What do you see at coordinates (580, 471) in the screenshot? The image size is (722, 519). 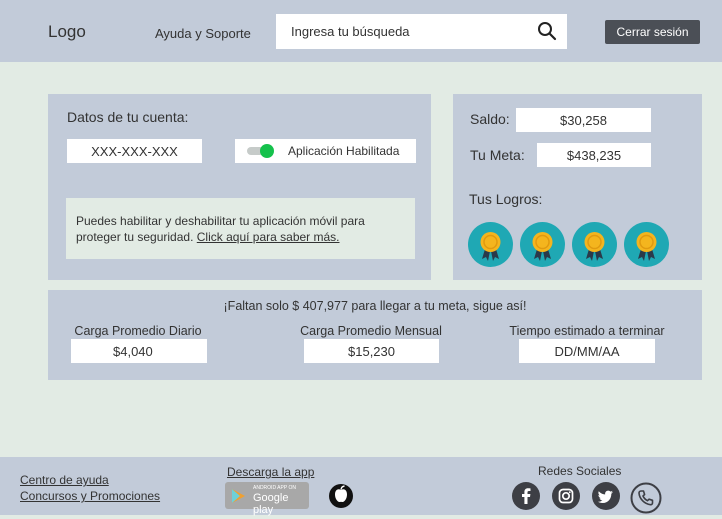 I see `social-title: Redes Sociales` at bounding box center [580, 471].